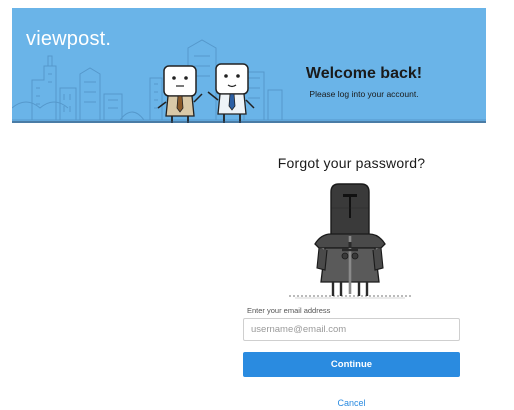  I want to click on continue-button: Continue, so click(351, 364).